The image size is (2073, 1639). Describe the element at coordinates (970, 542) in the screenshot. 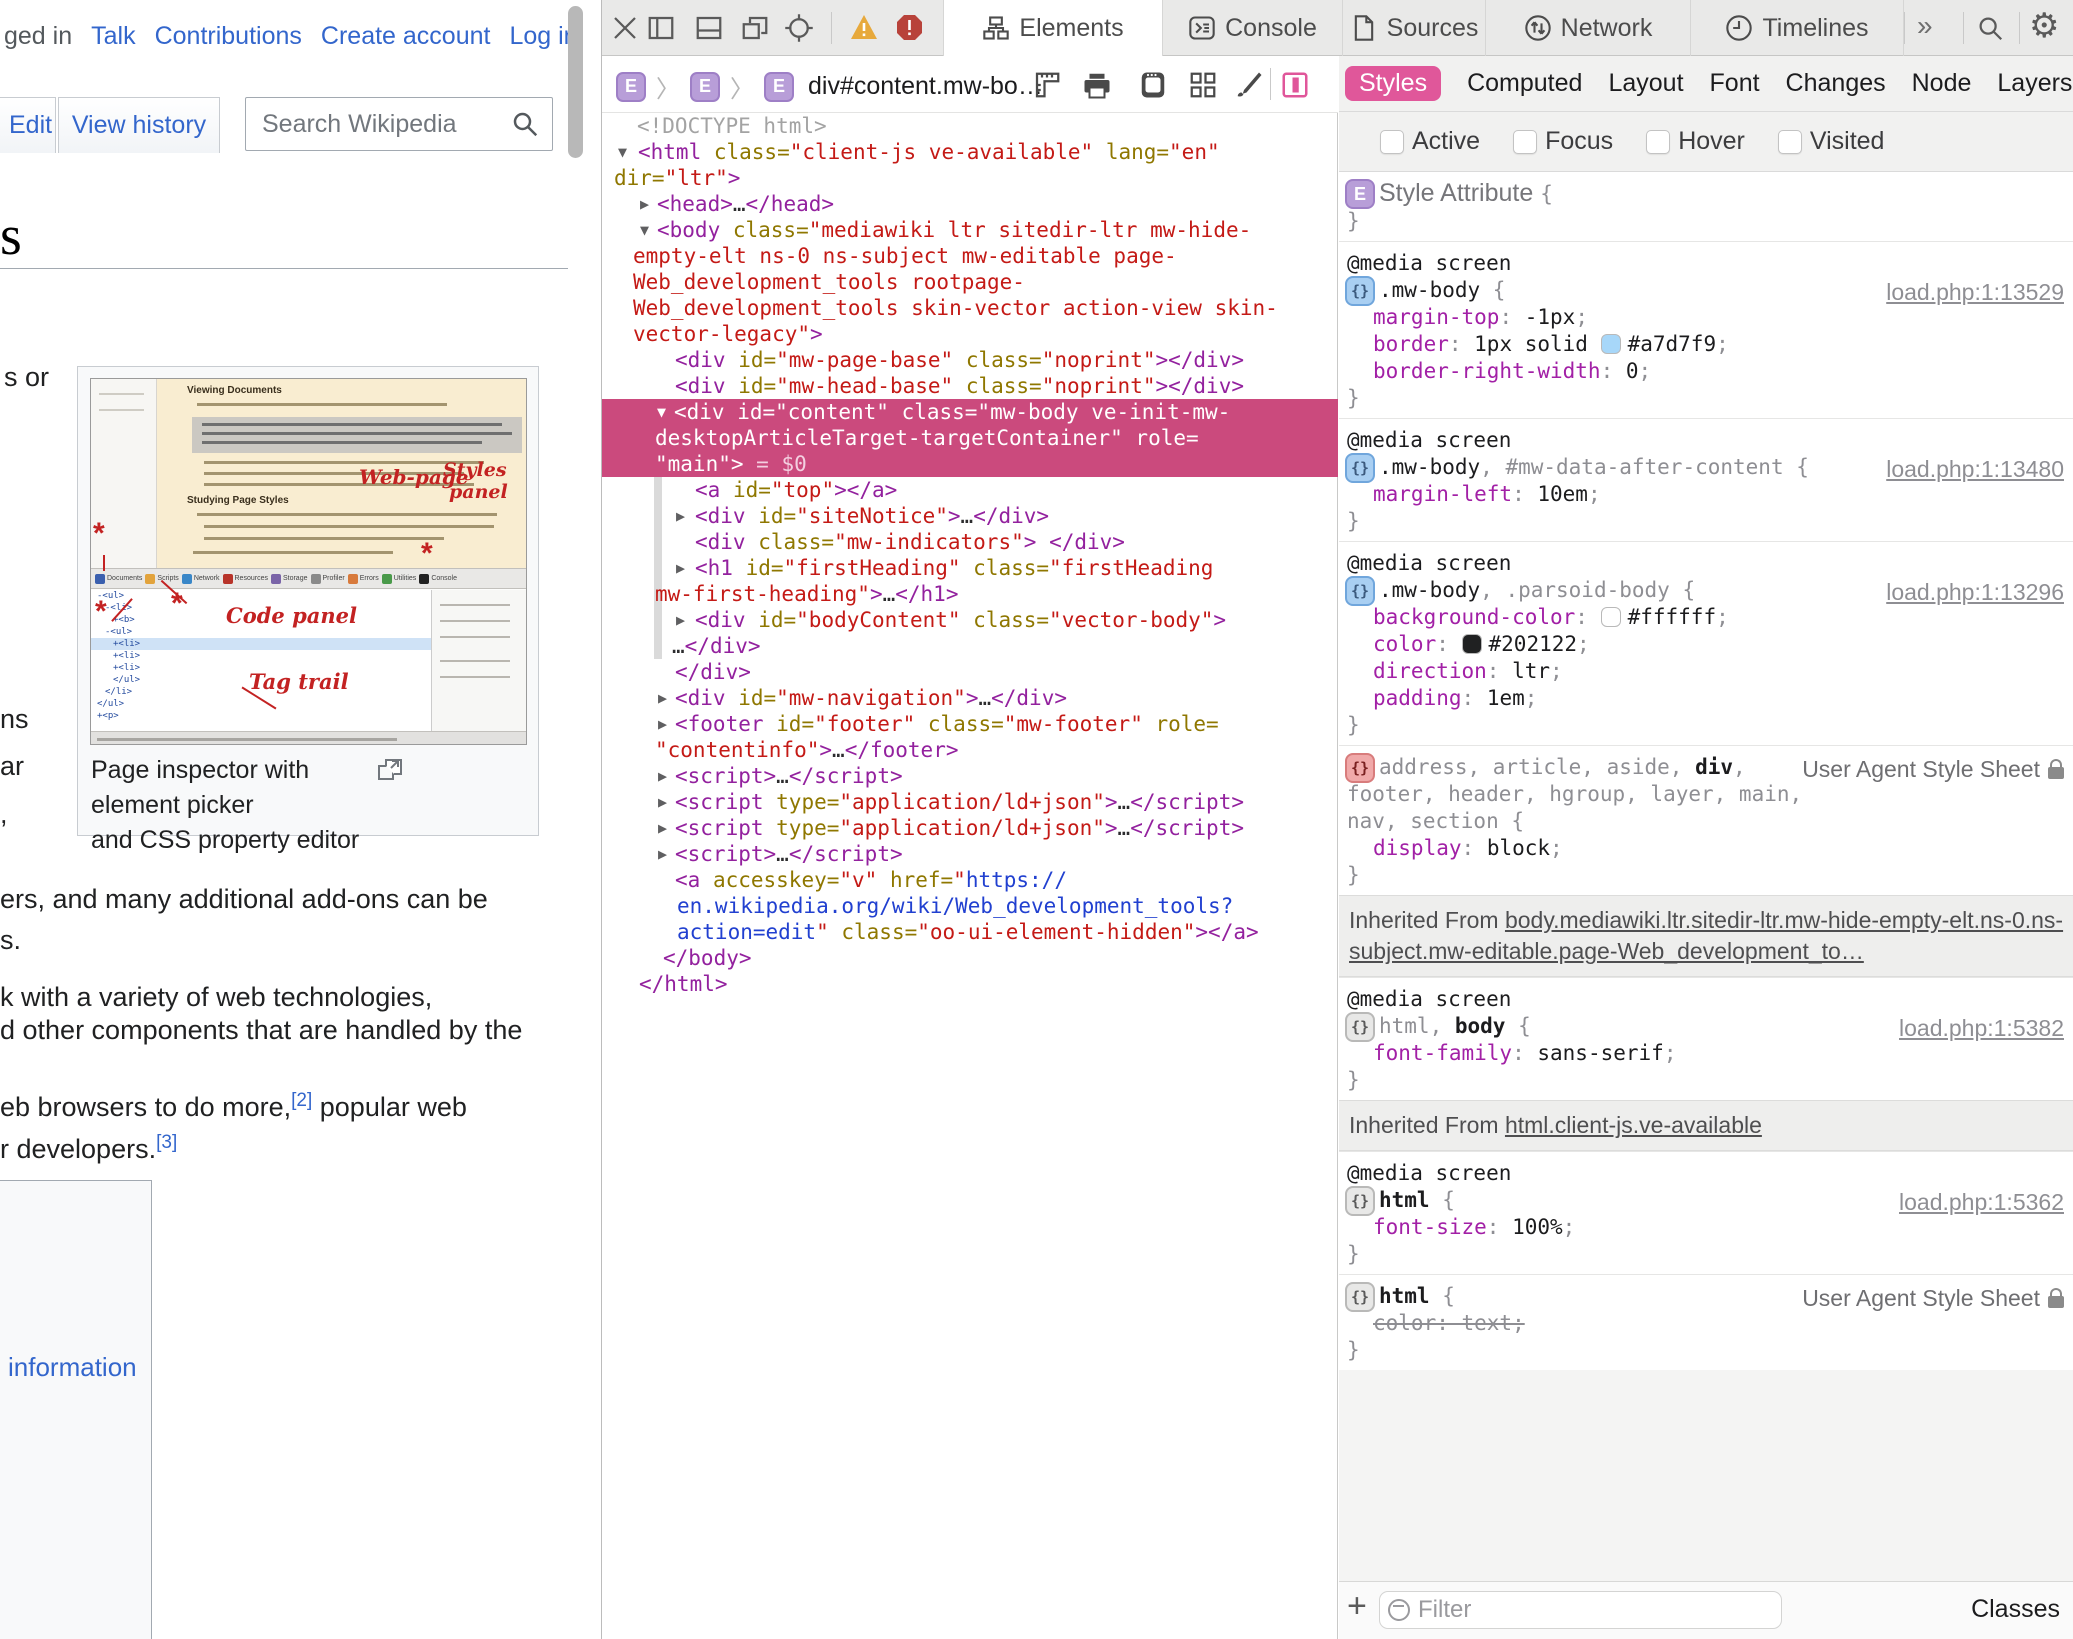

I see `dom-tree-row: <div class="mw-indicators"> </div>` at that location.